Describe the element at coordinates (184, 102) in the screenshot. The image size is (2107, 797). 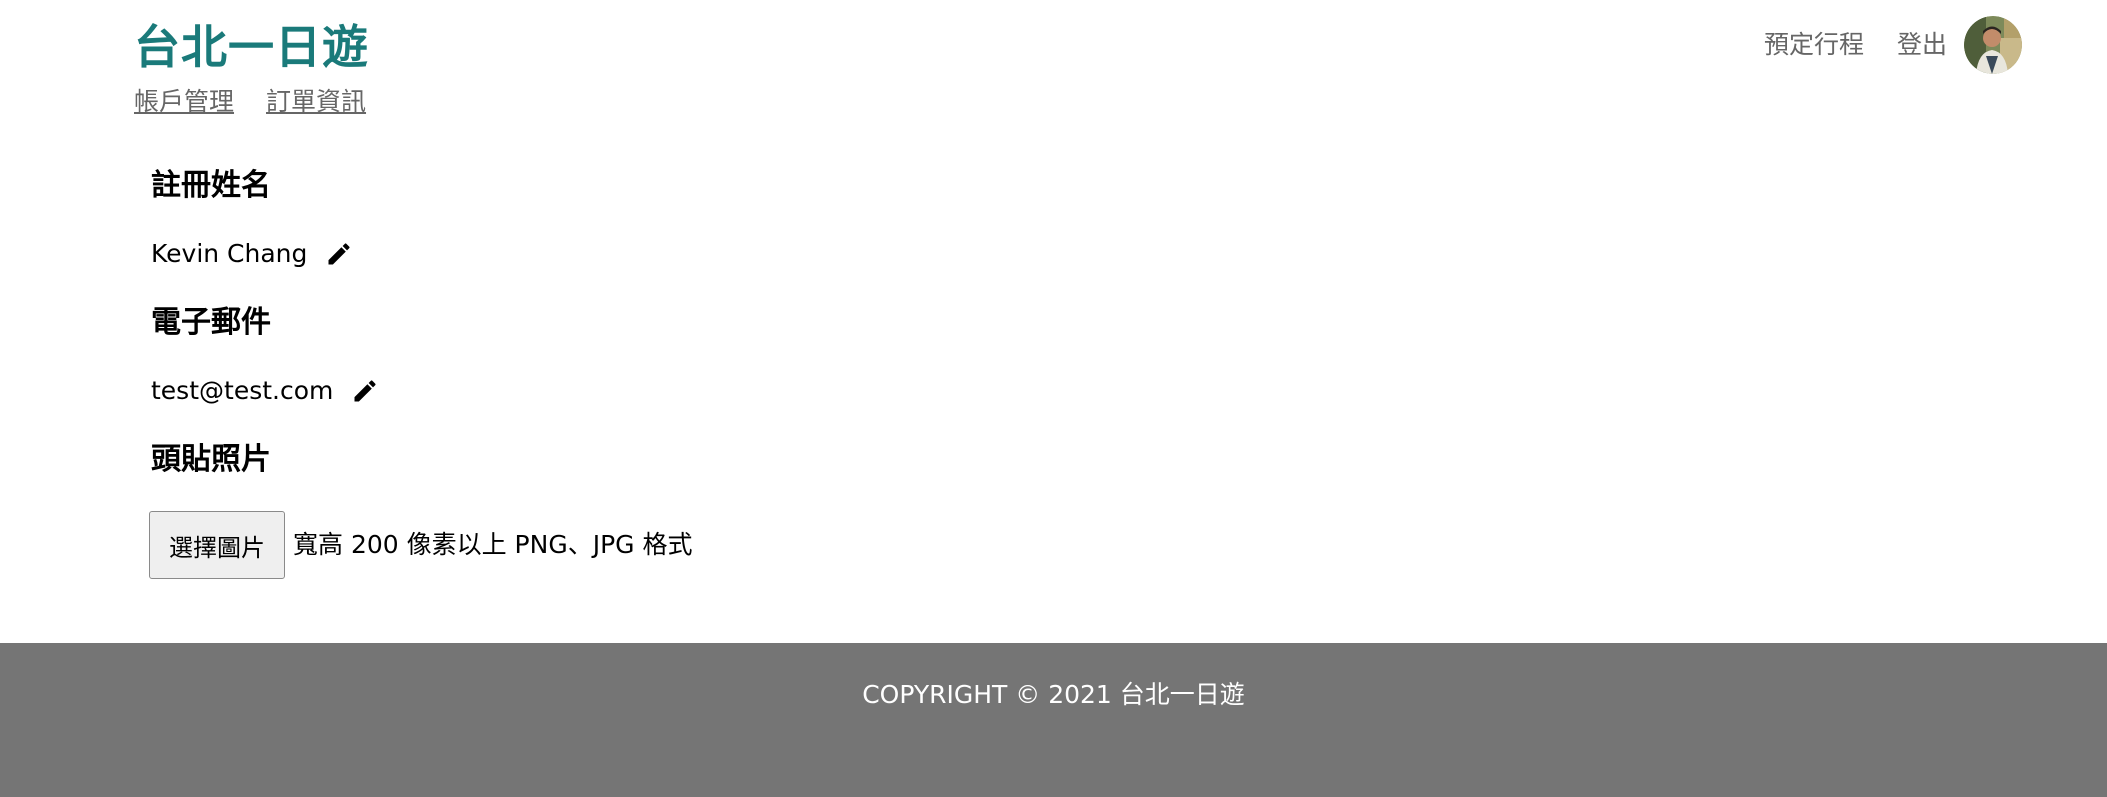
I see `account-management-link: 帳戶管理` at that location.